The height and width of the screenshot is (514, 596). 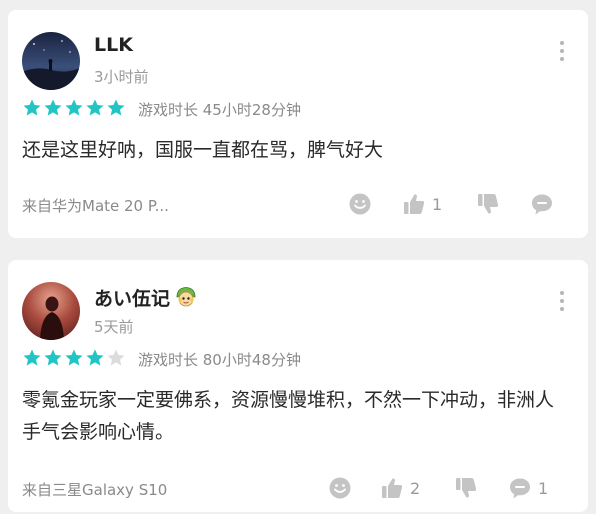 I want to click on review-content: 零氪金玩家一定要佛系，资源慢慢堆积，不然一下冲动，非洲人手气会影响心情。, so click(x=296, y=416).